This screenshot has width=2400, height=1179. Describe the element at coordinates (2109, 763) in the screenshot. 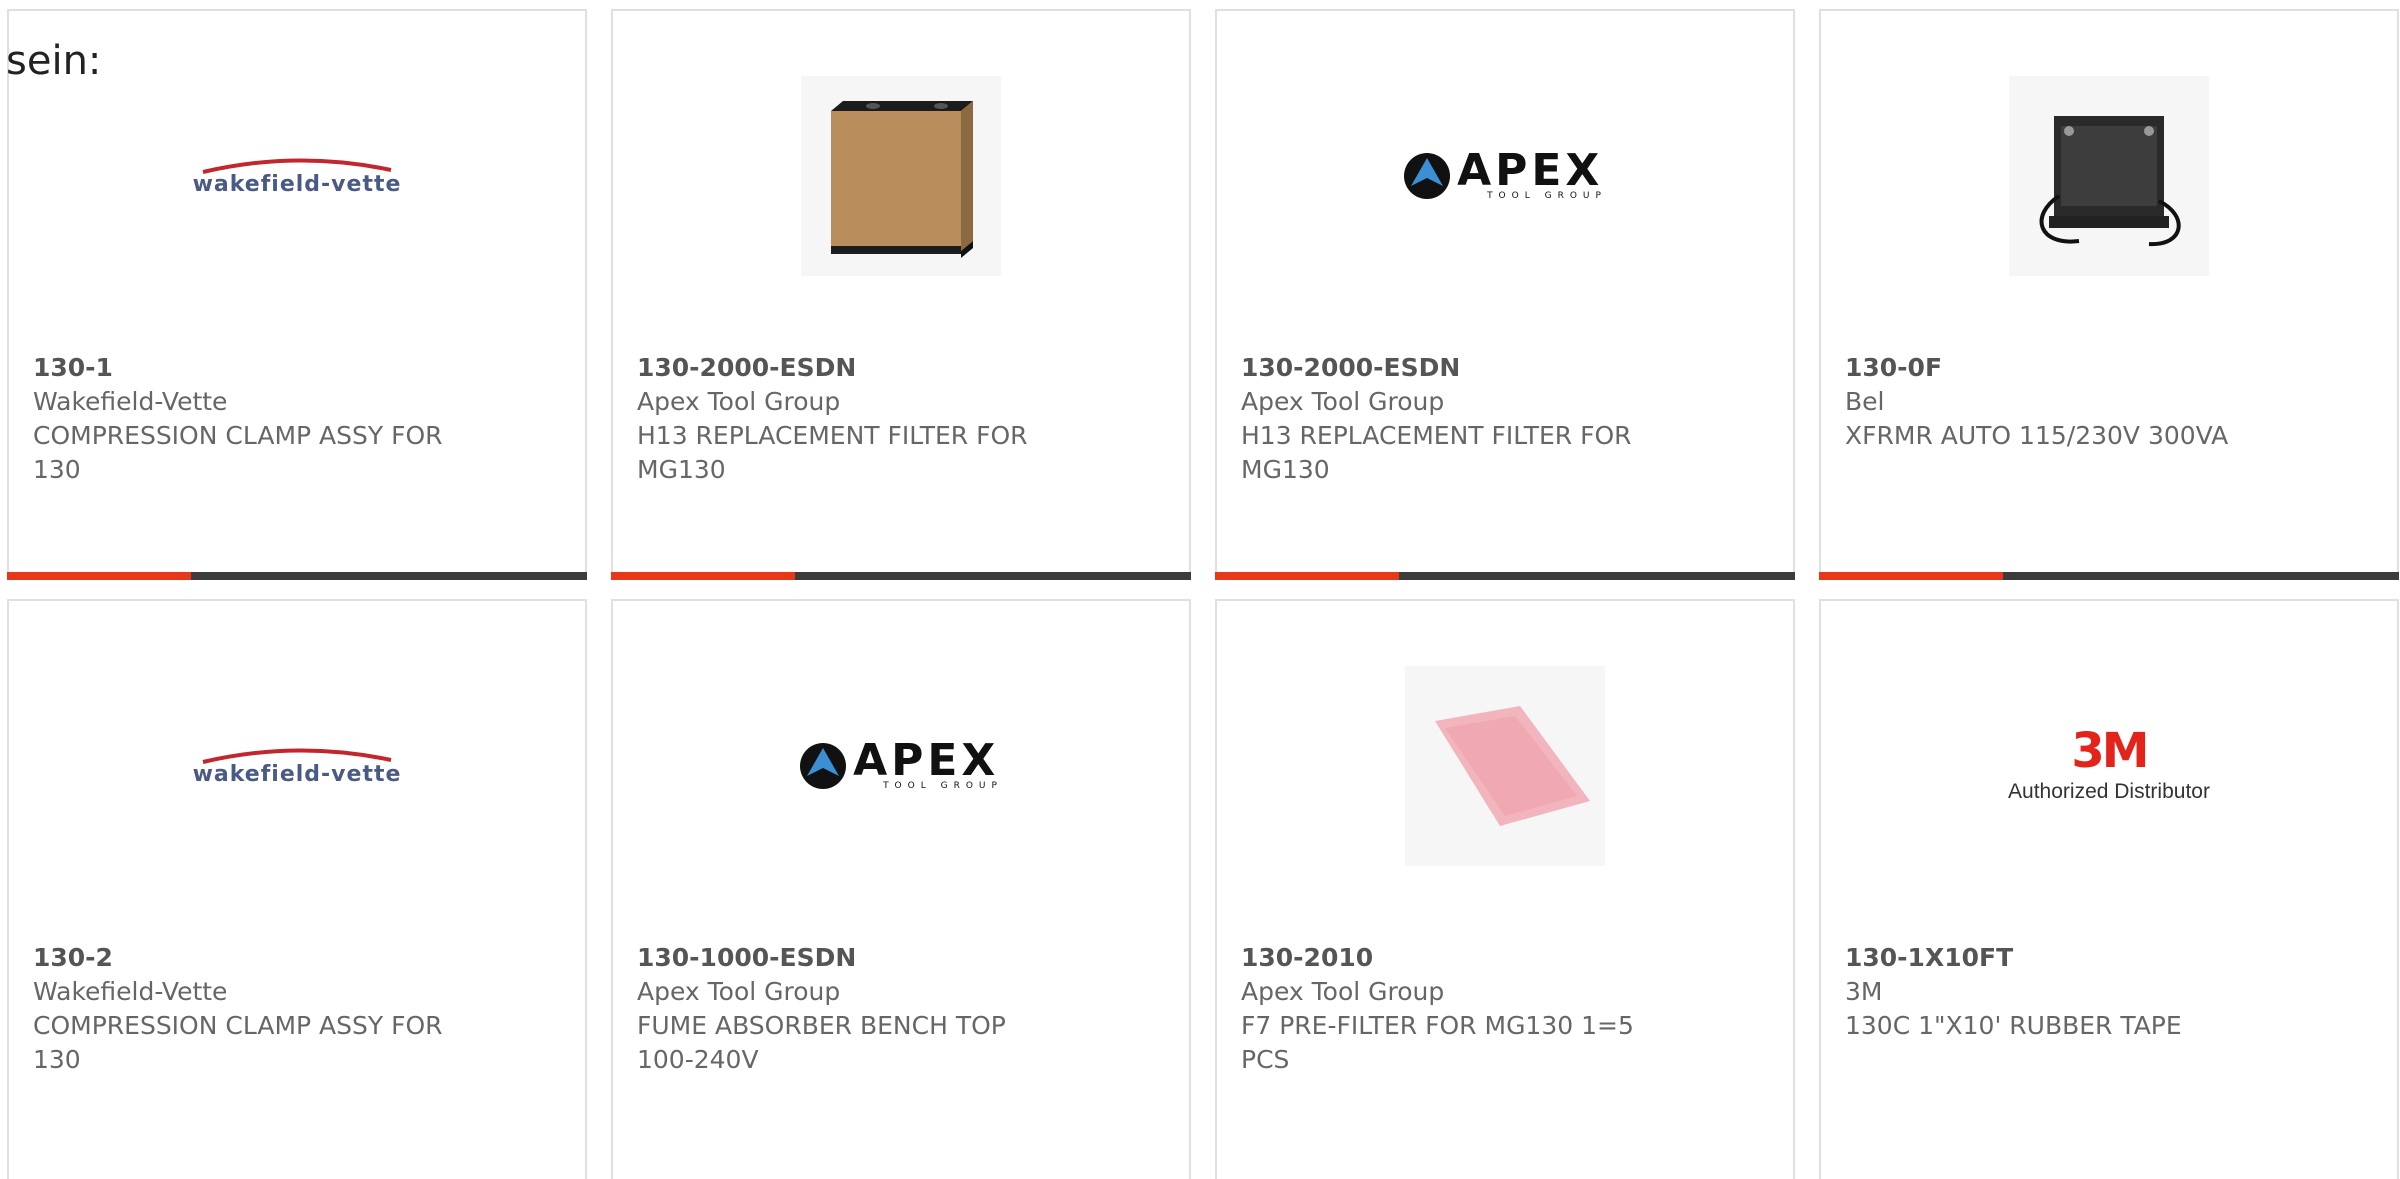

I see `3m-logo: 3M Authorized Distributor` at that location.